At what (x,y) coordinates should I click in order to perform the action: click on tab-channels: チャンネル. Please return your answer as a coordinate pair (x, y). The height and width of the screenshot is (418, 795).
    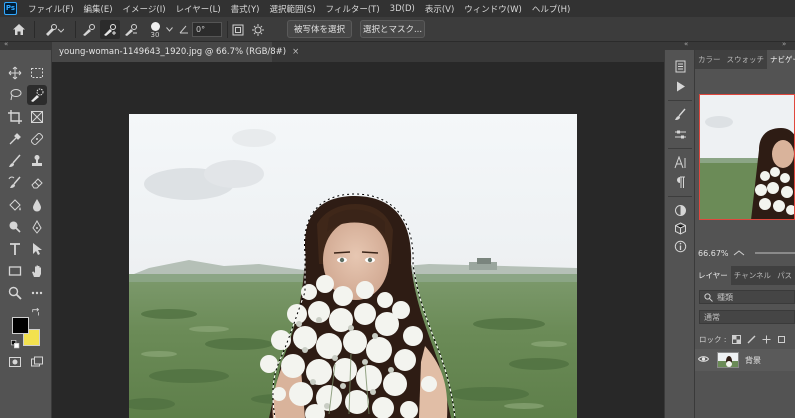
    Looking at the image, I should click on (752, 275).